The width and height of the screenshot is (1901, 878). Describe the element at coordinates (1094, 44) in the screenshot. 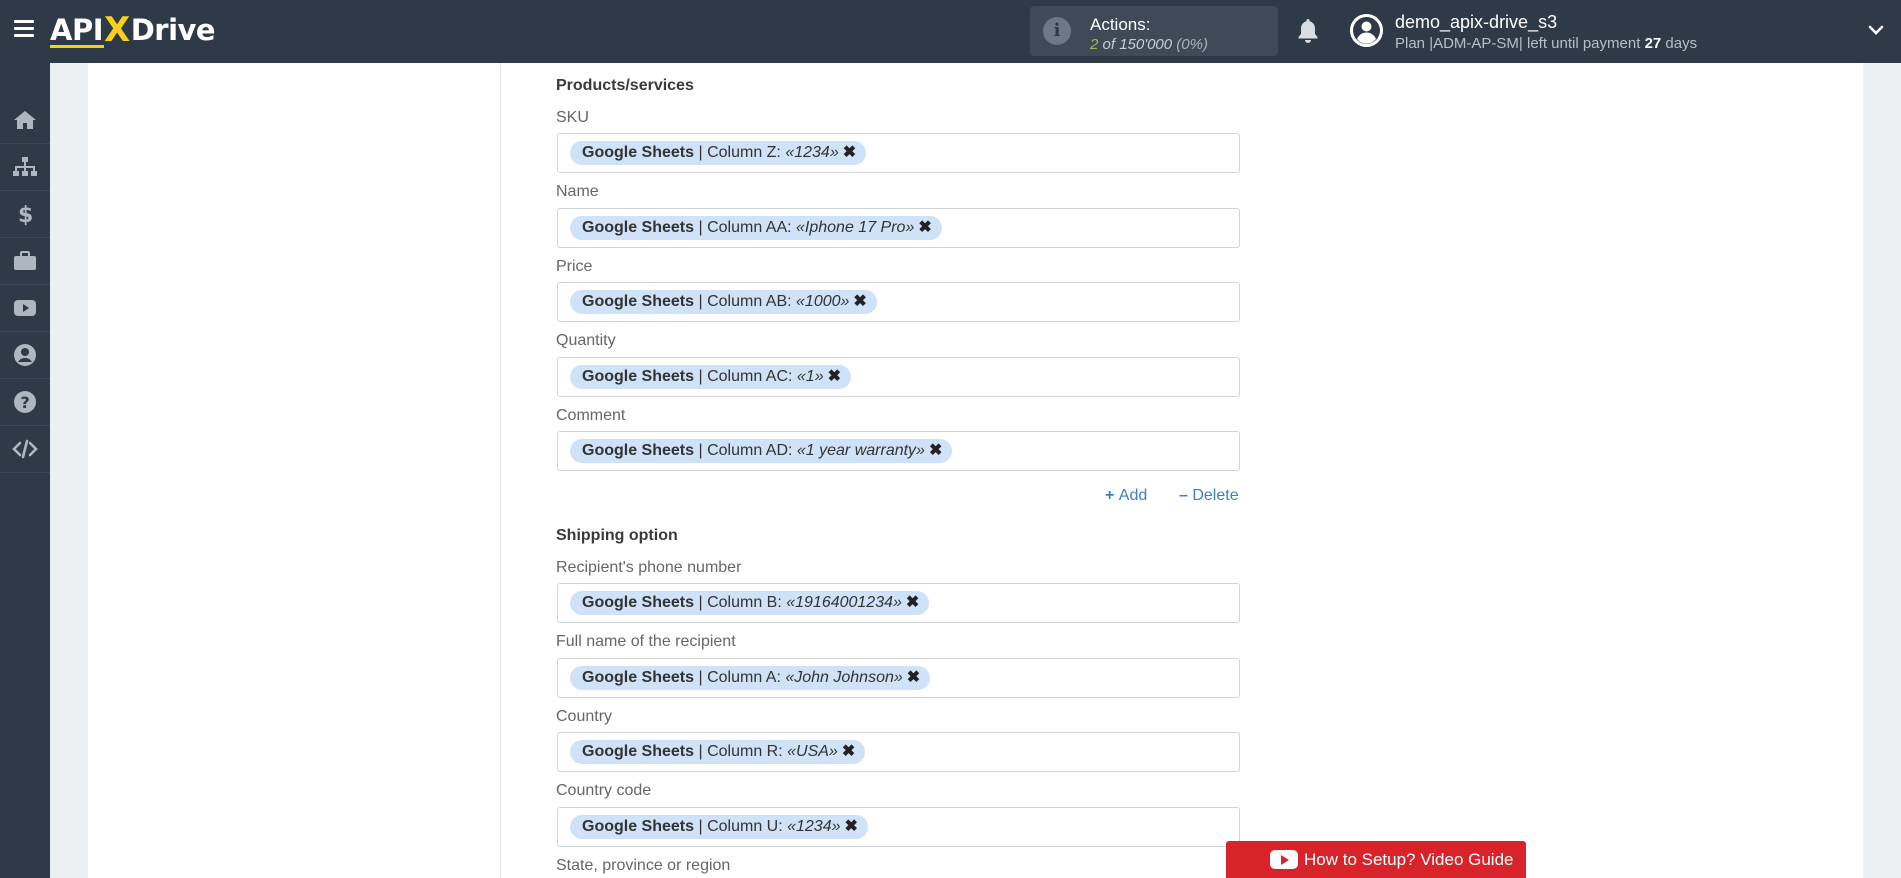

I see `actions-used: 2` at that location.